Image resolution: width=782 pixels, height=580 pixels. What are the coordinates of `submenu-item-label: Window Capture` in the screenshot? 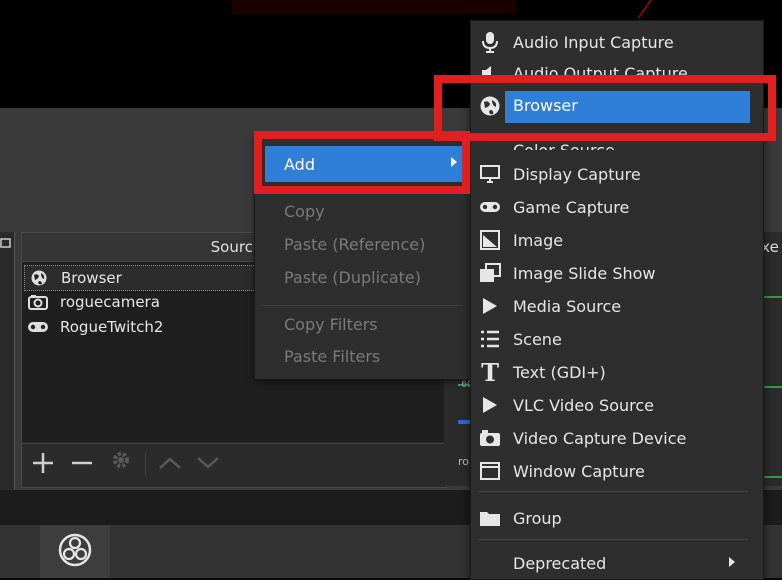 It's located at (579, 471).